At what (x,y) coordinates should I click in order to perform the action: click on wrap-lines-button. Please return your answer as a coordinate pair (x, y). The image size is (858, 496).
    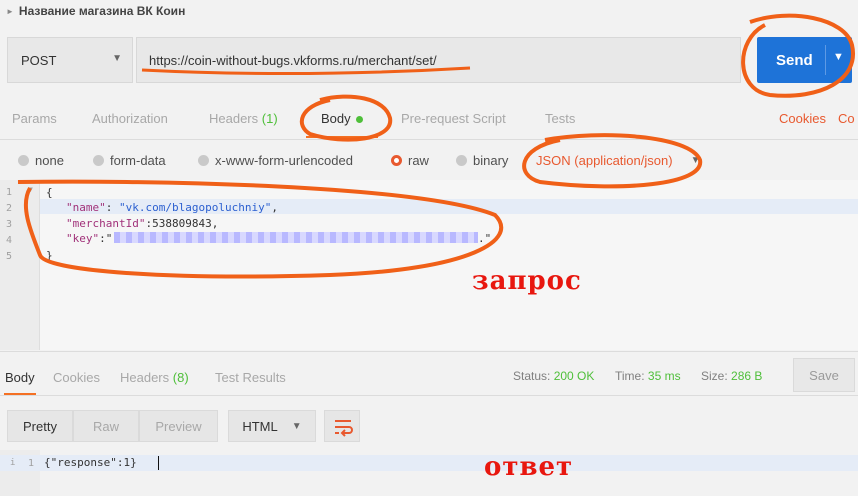
    Looking at the image, I should click on (342, 426).